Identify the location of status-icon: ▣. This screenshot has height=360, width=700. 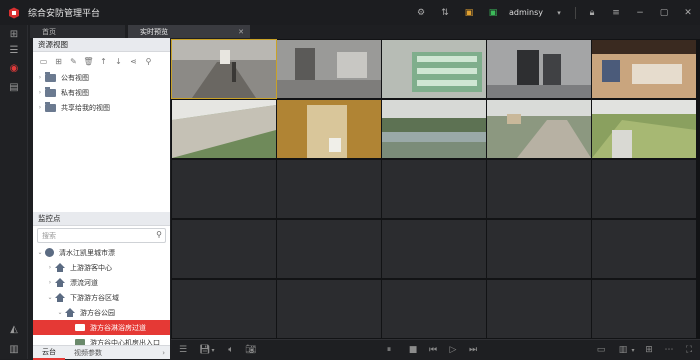
(493, 13).